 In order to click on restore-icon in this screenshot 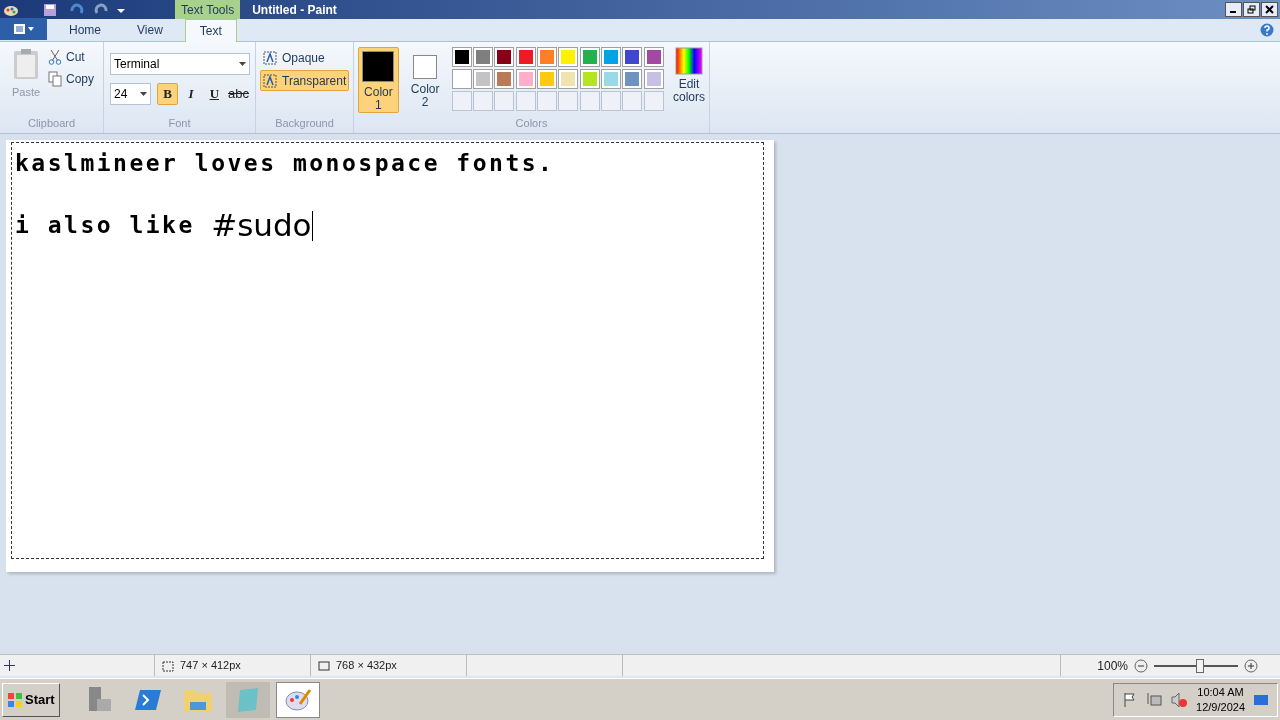, I will do `click(1251, 9)`.